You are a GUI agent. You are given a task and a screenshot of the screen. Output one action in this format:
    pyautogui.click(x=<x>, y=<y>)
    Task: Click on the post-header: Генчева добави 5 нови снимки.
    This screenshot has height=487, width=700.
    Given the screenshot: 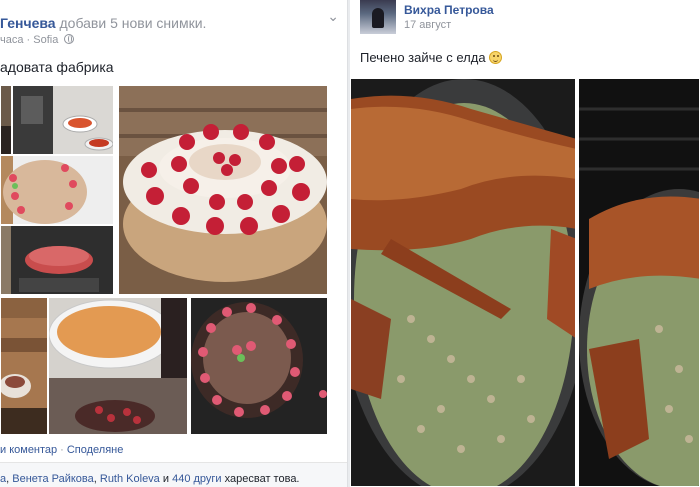 What is the action you would take?
    pyautogui.click(x=103, y=23)
    